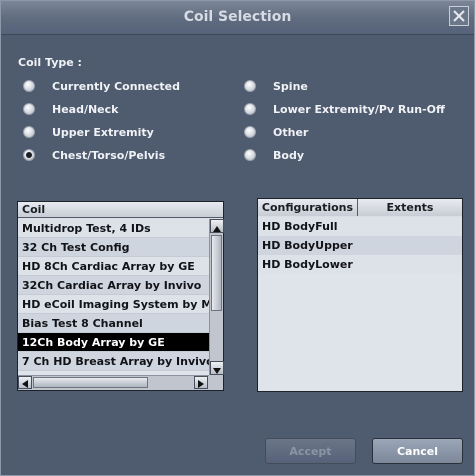  What do you see at coordinates (103, 132) in the screenshot?
I see `radio-label: Upper Extremity` at bounding box center [103, 132].